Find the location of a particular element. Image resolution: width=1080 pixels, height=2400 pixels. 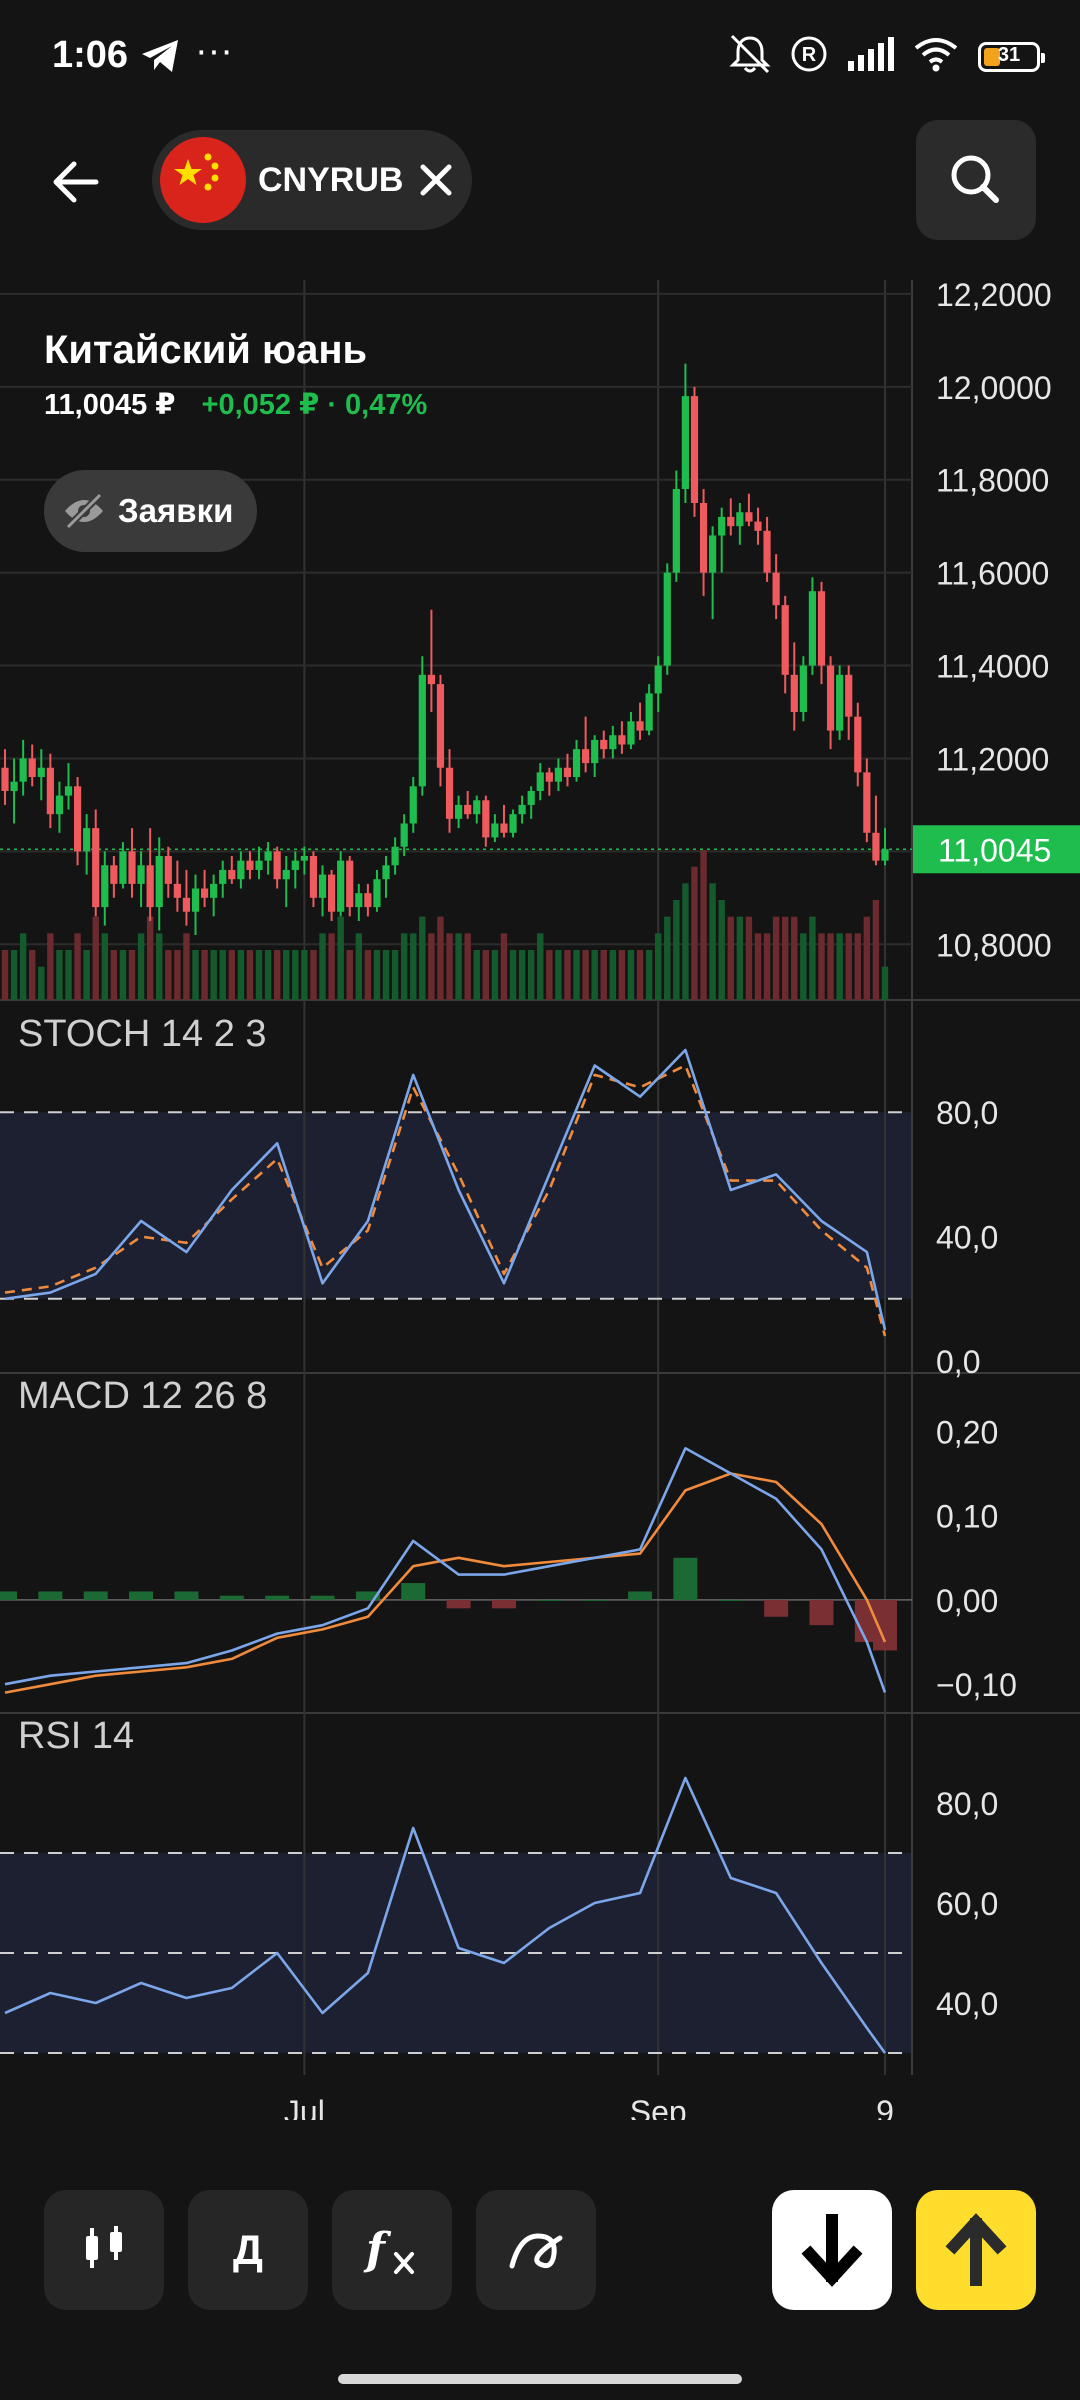

orders-toggle-button: Заявки is located at coordinates (151, 511).